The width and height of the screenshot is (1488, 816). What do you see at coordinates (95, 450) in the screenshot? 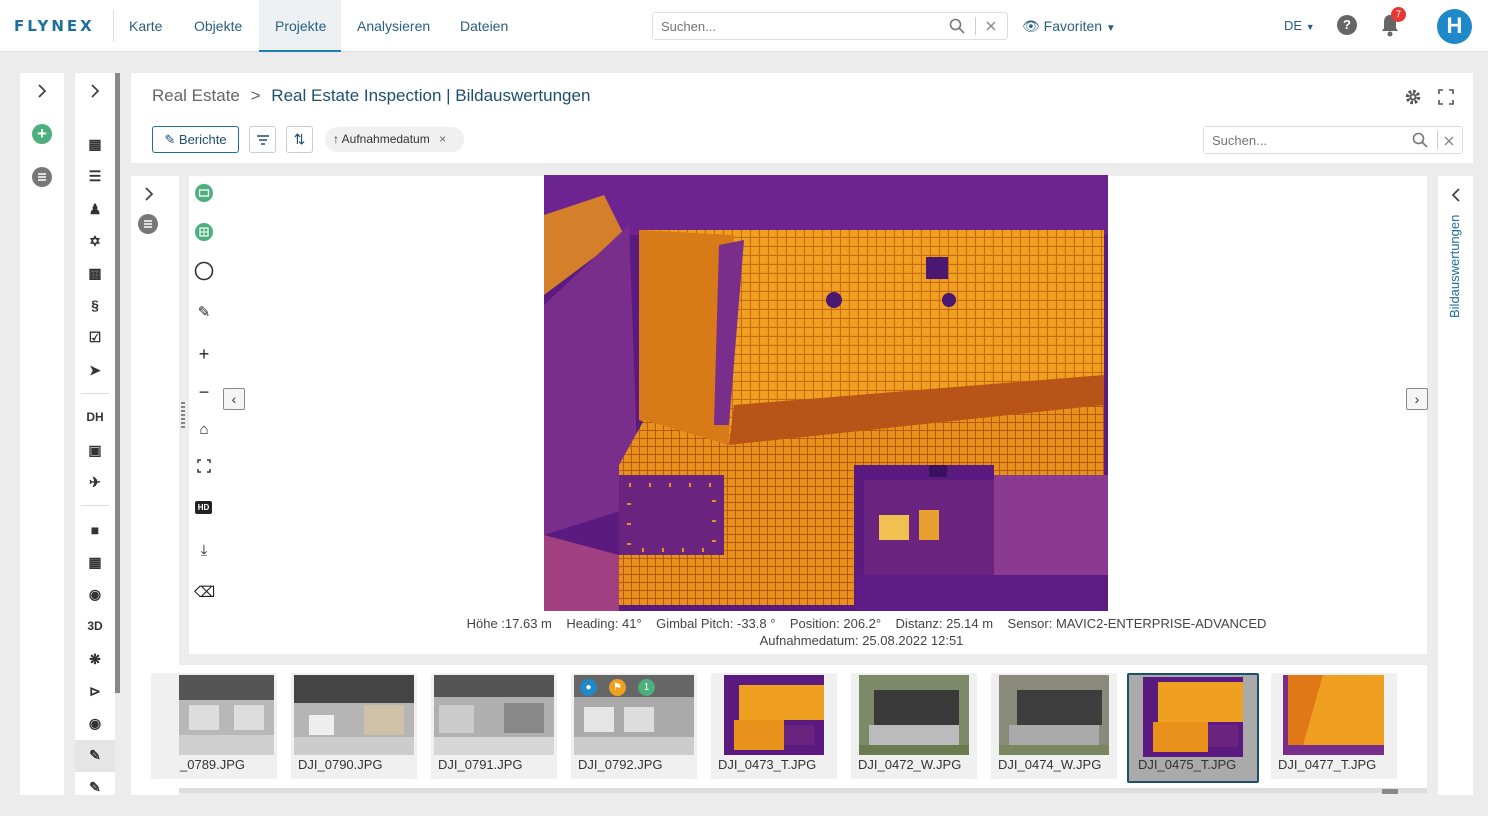
I see `live-icon: ▣` at bounding box center [95, 450].